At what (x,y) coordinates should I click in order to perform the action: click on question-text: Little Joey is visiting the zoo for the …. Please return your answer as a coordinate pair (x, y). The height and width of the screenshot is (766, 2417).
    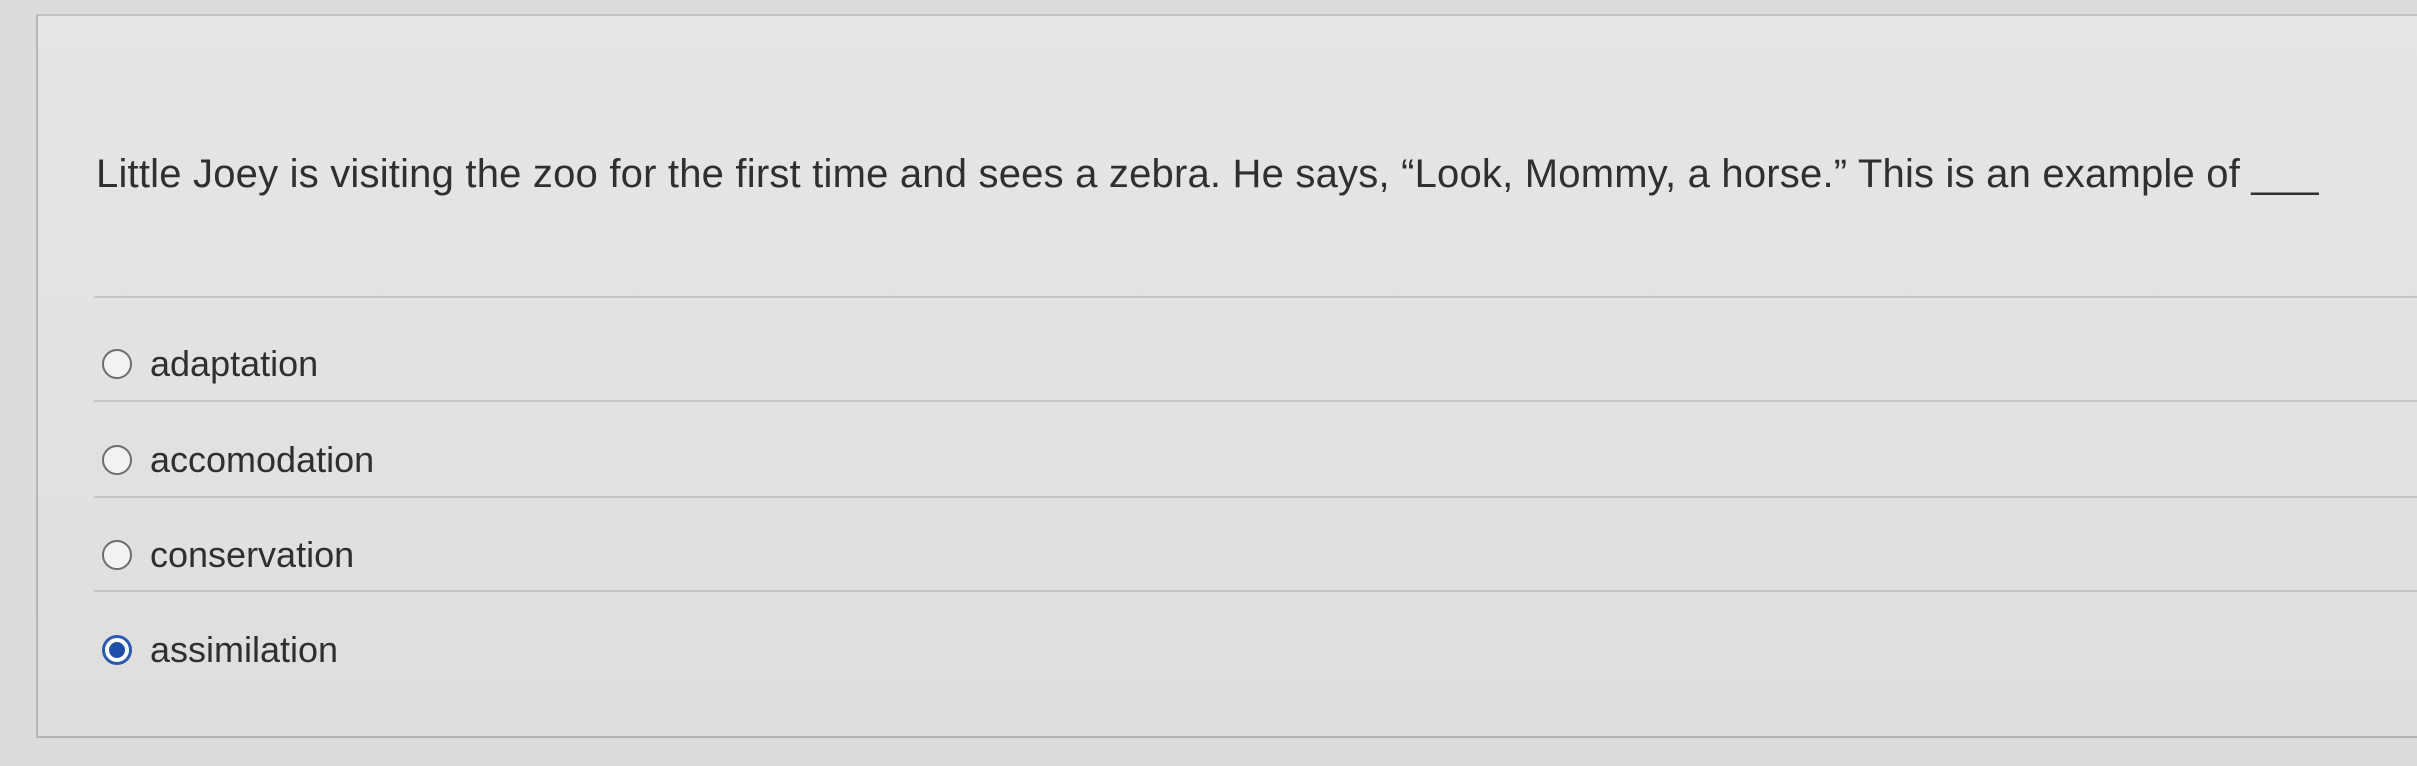
    Looking at the image, I should click on (1207, 174).